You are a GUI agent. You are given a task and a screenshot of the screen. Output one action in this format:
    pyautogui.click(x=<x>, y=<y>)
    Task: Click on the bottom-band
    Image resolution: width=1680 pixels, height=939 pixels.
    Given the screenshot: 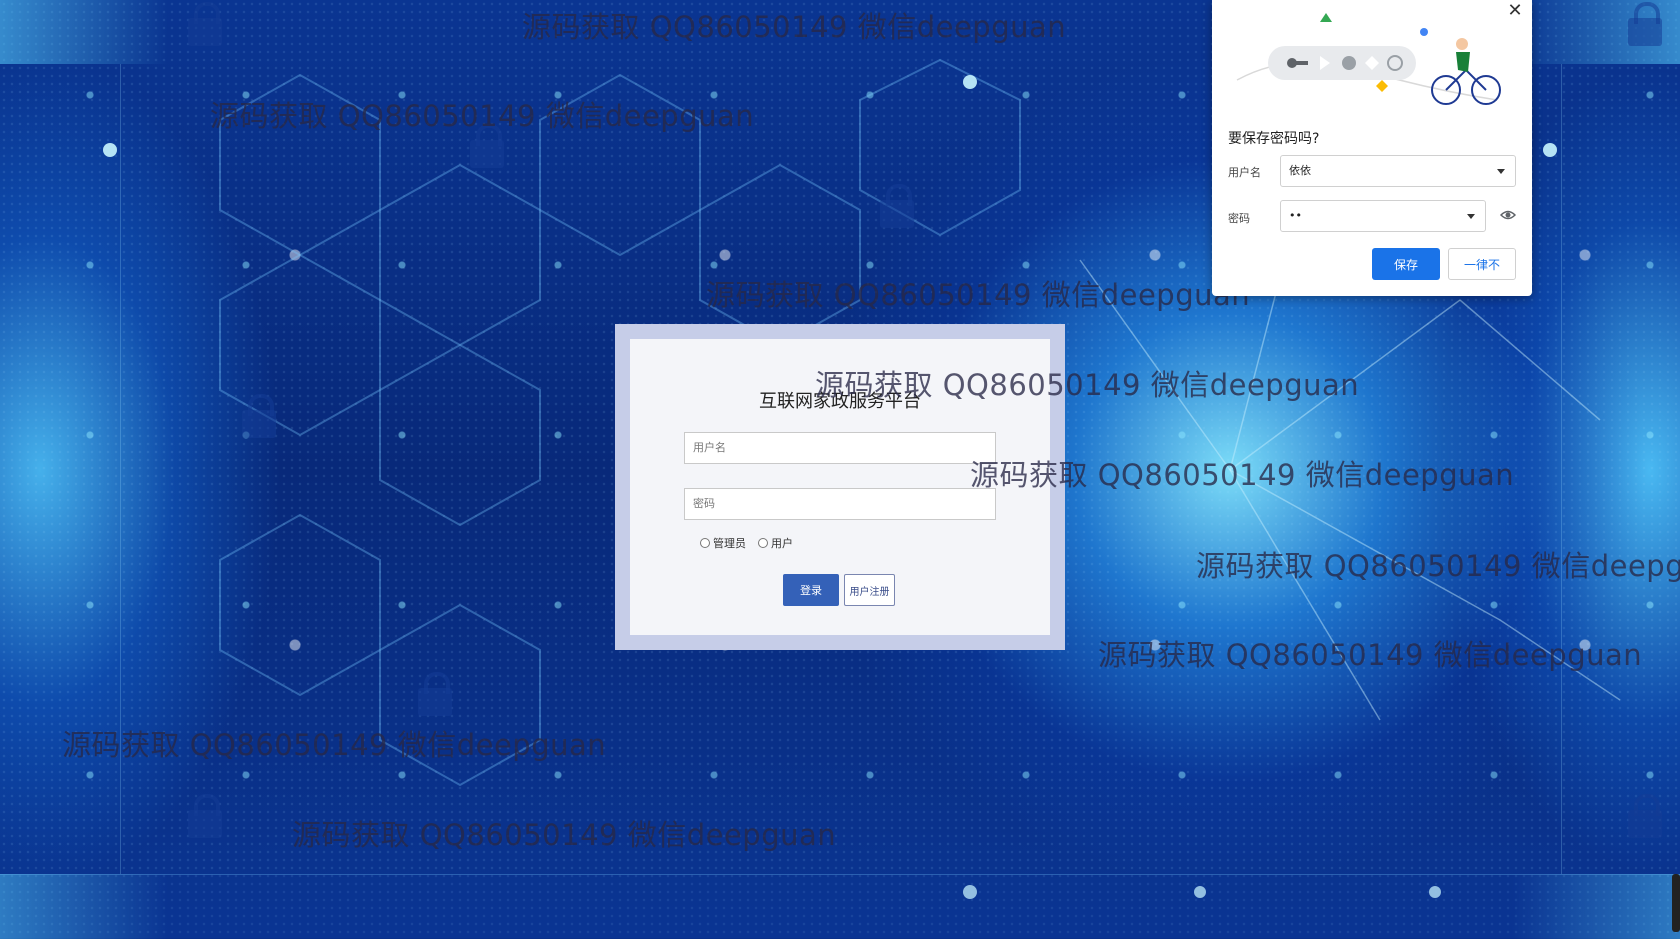 What is the action you would take?
    pyautogui.click(x=840, y=906)
    